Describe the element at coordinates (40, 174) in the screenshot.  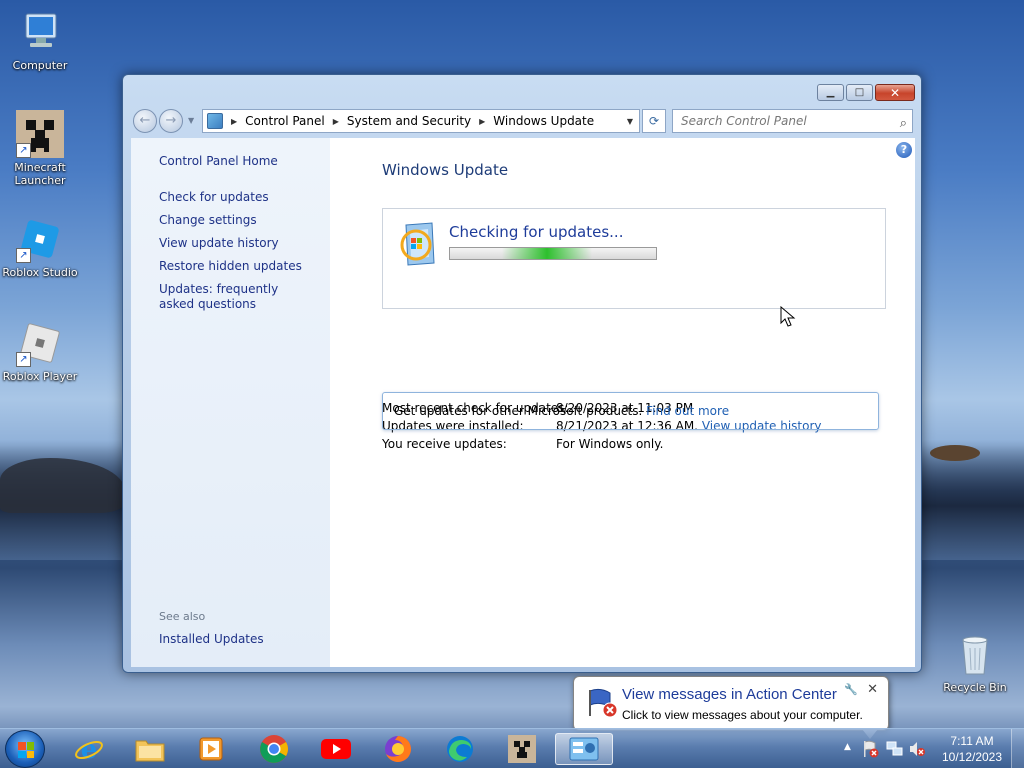
I see `desktop-icon-label: Minecraft Launcher` at that location.